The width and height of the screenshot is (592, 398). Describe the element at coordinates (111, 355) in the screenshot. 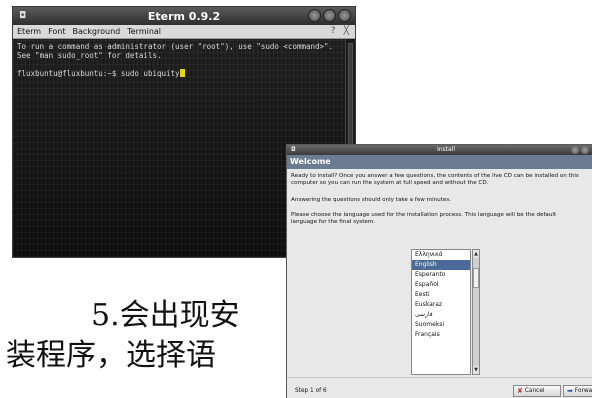

I see `caption-line-2: 装程序，选择语` at that location.